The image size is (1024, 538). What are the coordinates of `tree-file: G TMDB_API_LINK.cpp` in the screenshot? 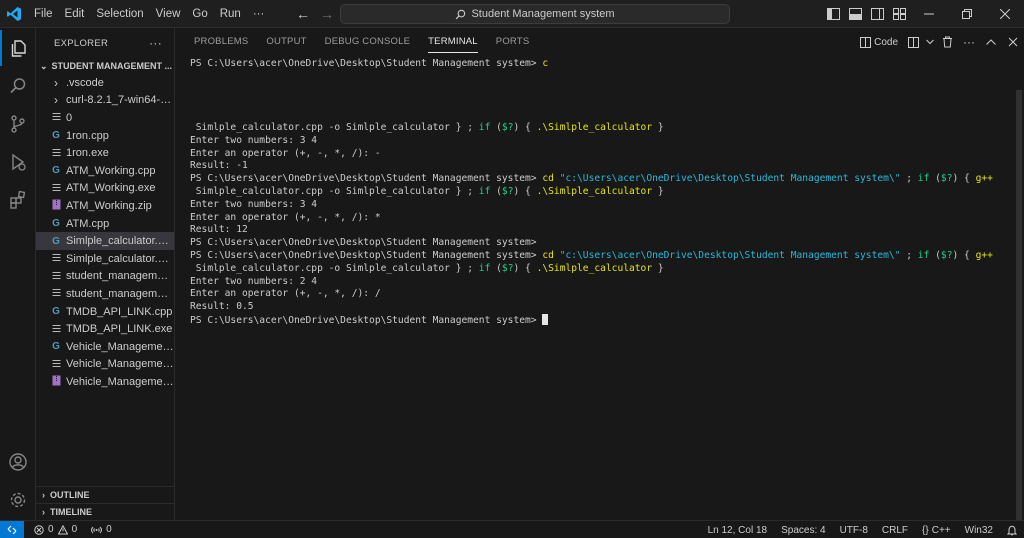 It's located at (105, 312).